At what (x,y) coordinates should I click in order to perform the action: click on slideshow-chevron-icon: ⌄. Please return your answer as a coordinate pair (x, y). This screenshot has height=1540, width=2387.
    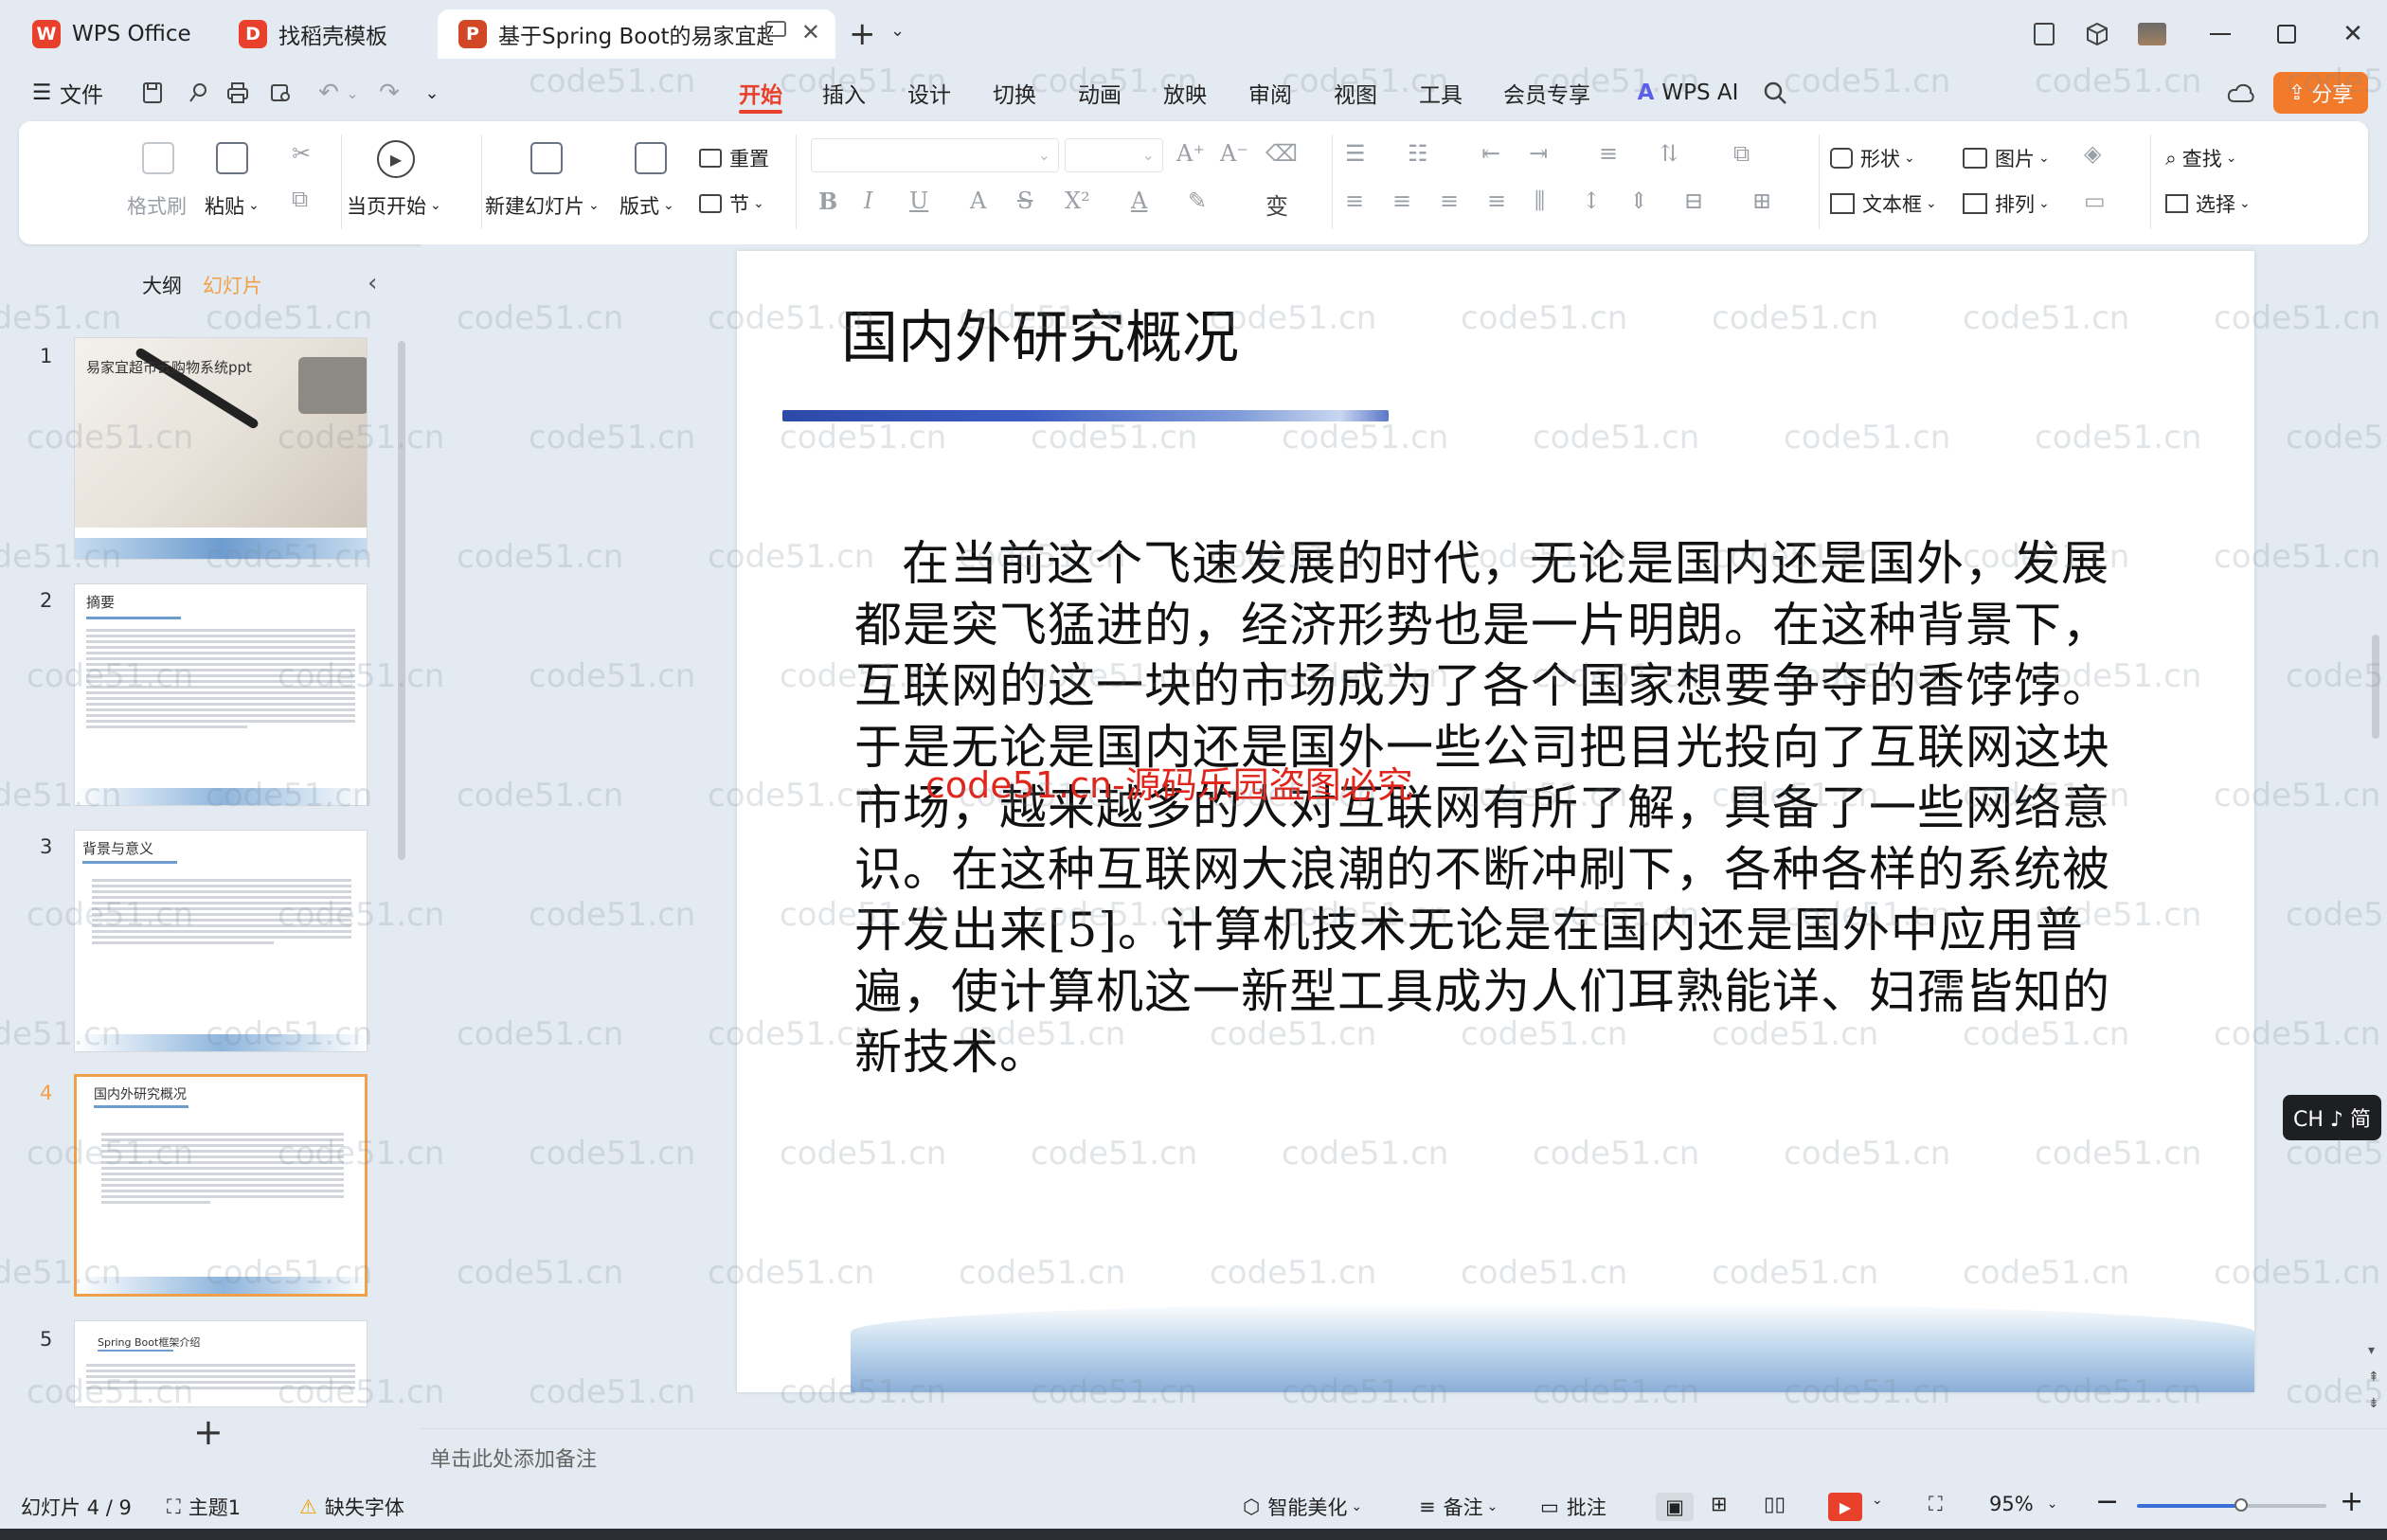
    Looking at the image, I should click on (1877, 1500).